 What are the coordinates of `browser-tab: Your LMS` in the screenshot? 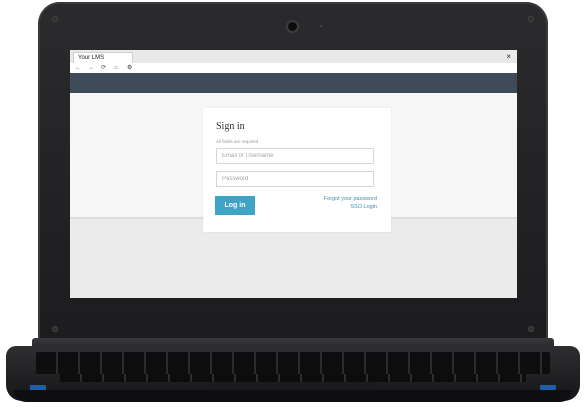 It's located at (103, 57).